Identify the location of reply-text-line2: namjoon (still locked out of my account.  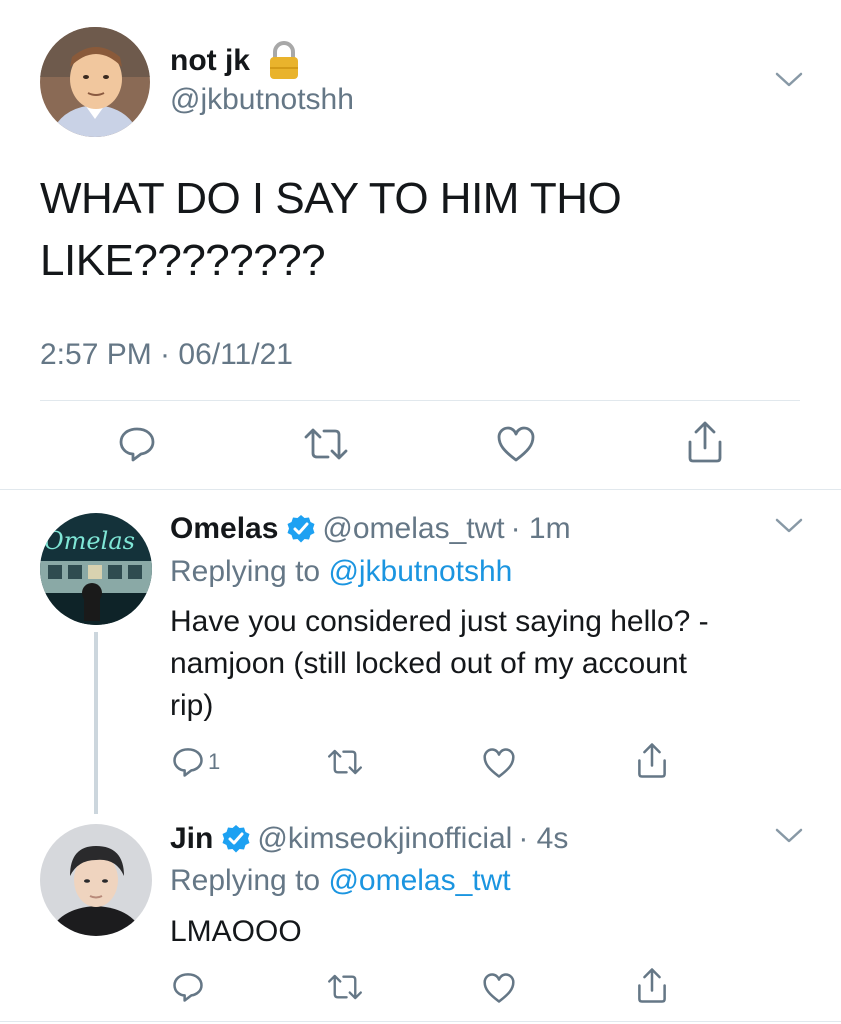
(428, 663).